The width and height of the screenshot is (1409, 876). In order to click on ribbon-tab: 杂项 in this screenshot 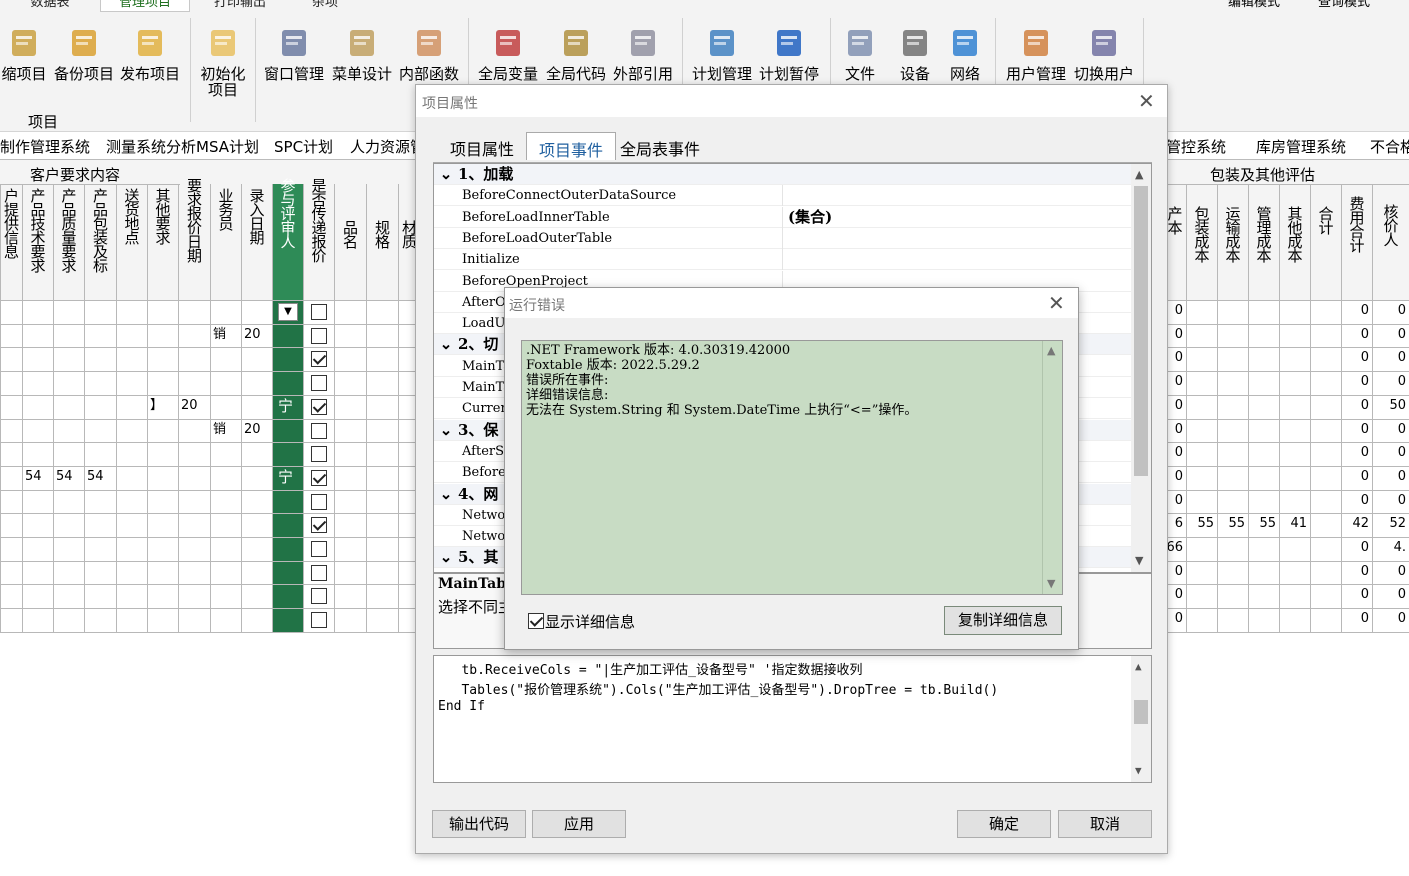, I will do `click(325, 6)`.